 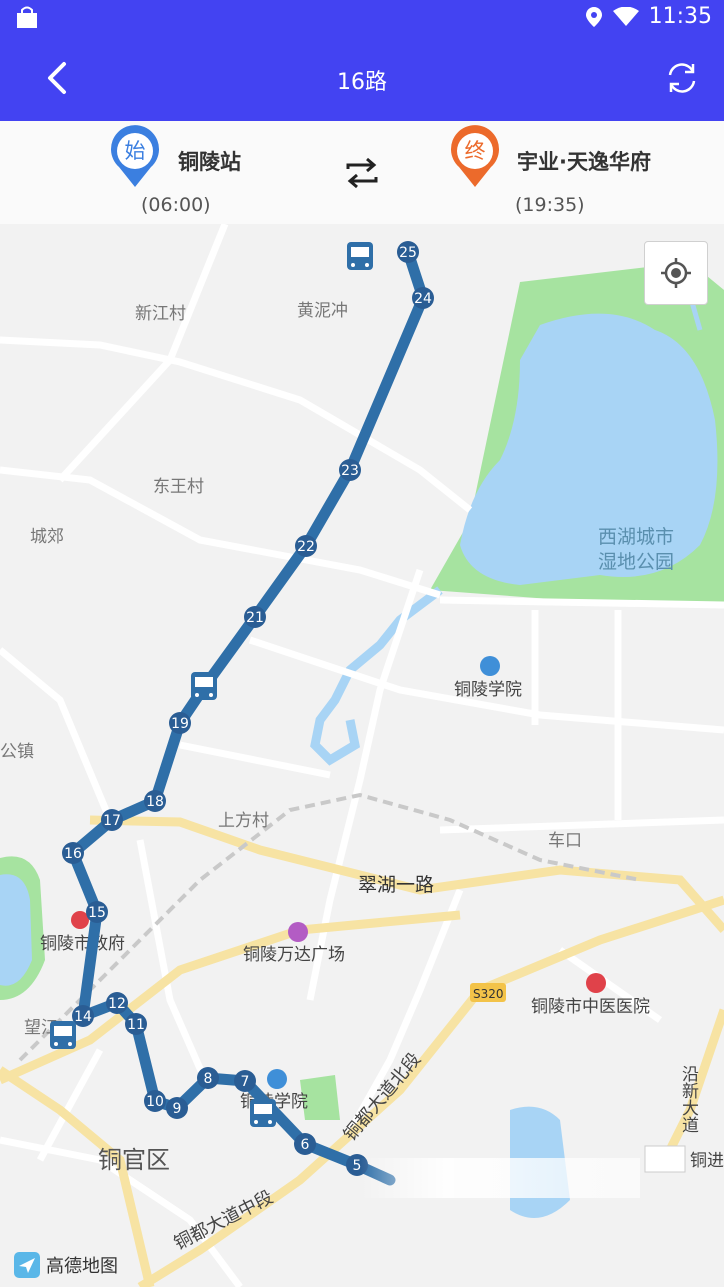 I want to click on svg-text: 21, so click(x=255, y=618).